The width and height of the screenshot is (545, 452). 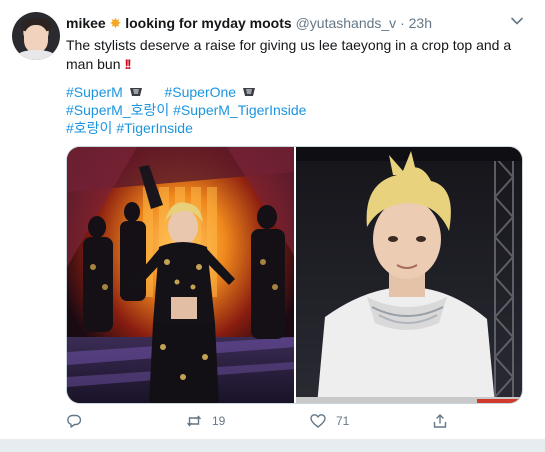 I want to click on retweet-count: 19, so click(x=219, y=421).